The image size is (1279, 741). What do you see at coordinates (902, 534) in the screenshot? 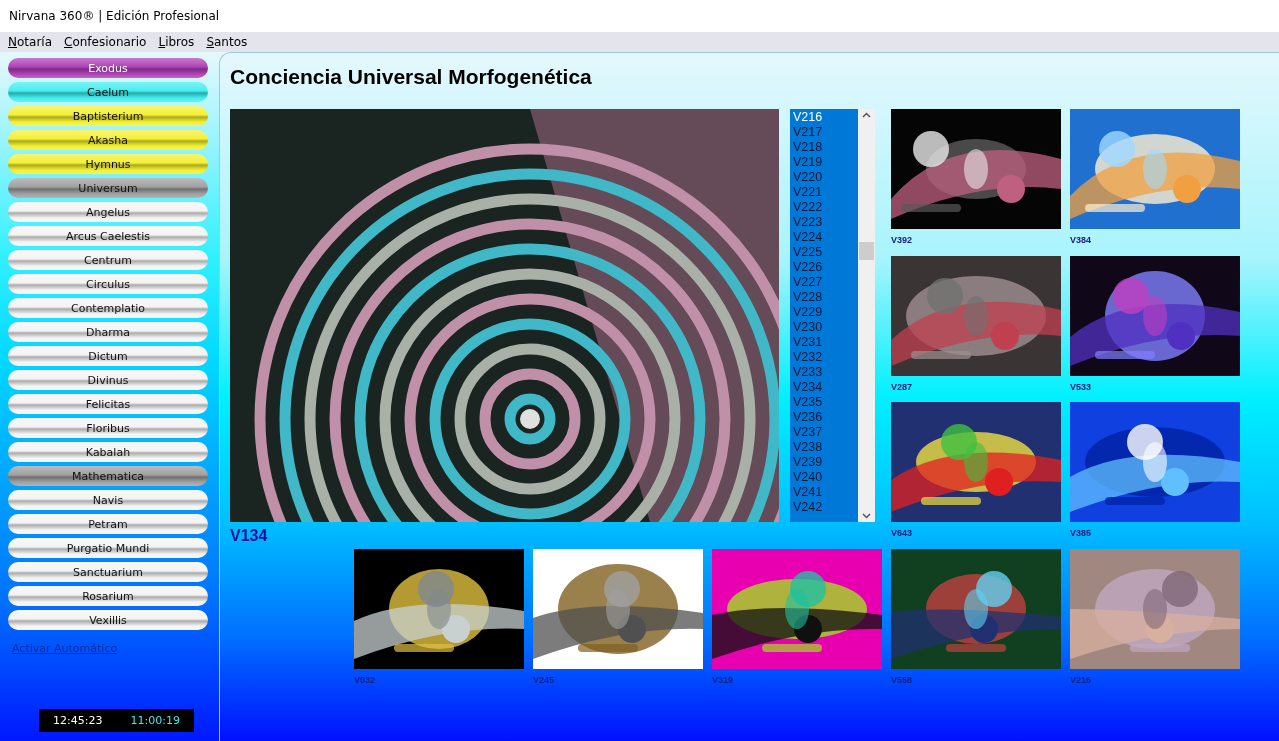
I see `thumbnail-label: V643` at bounding box center [902, 534].